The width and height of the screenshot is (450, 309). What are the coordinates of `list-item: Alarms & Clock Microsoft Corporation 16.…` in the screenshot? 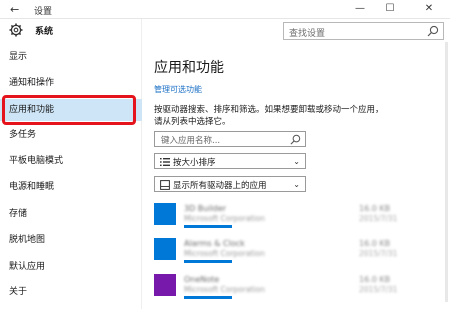 It's located at (299, 255).